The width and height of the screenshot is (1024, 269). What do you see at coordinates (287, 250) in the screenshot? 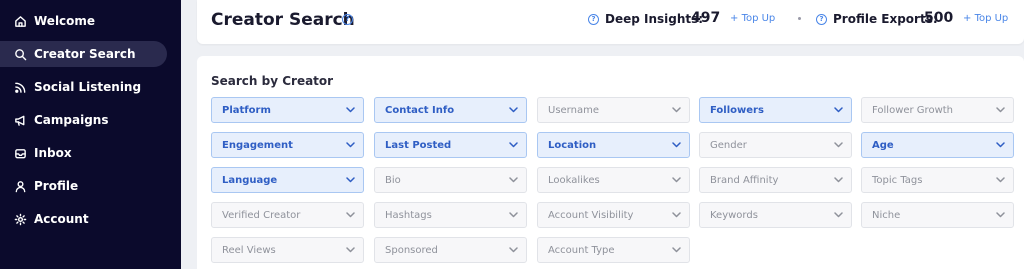
I see `filter-dropdown-reel-views: Reel Views` at bounding box center [287, 250].